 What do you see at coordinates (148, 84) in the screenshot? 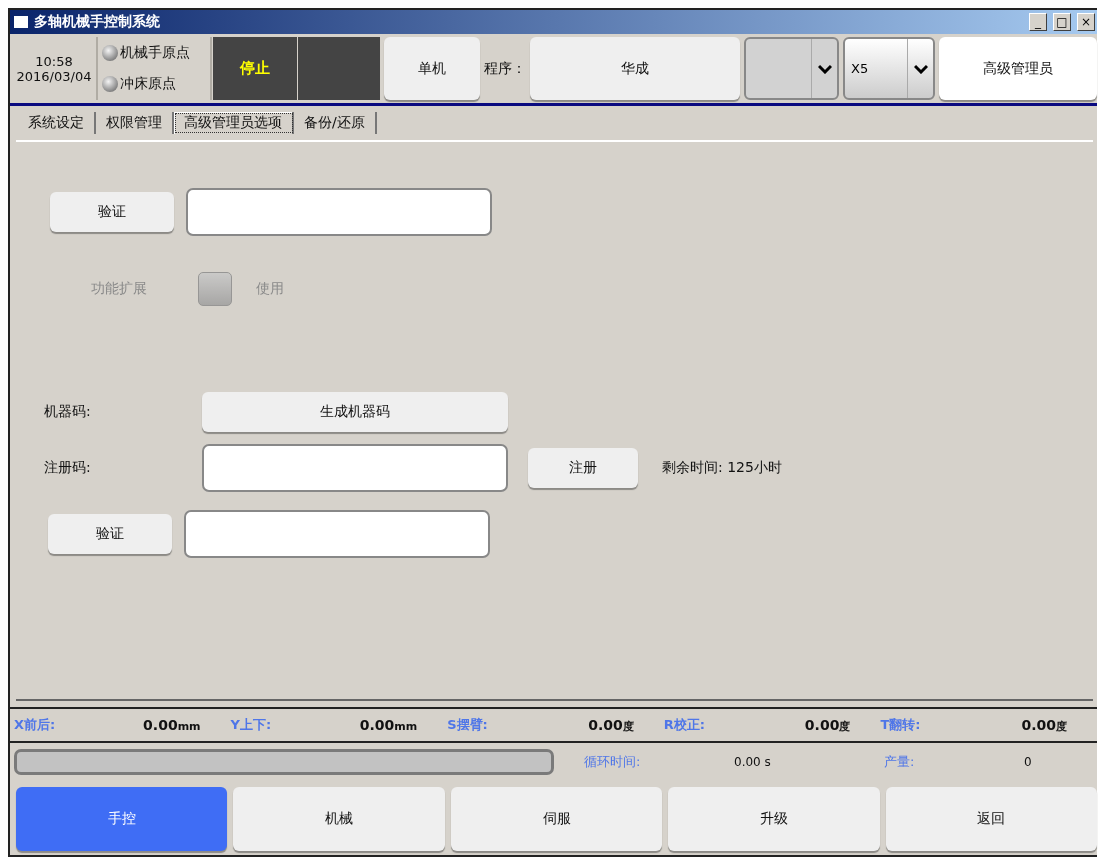
I see `indicator-label: 冲床原点` at bounding box center [148, 84].